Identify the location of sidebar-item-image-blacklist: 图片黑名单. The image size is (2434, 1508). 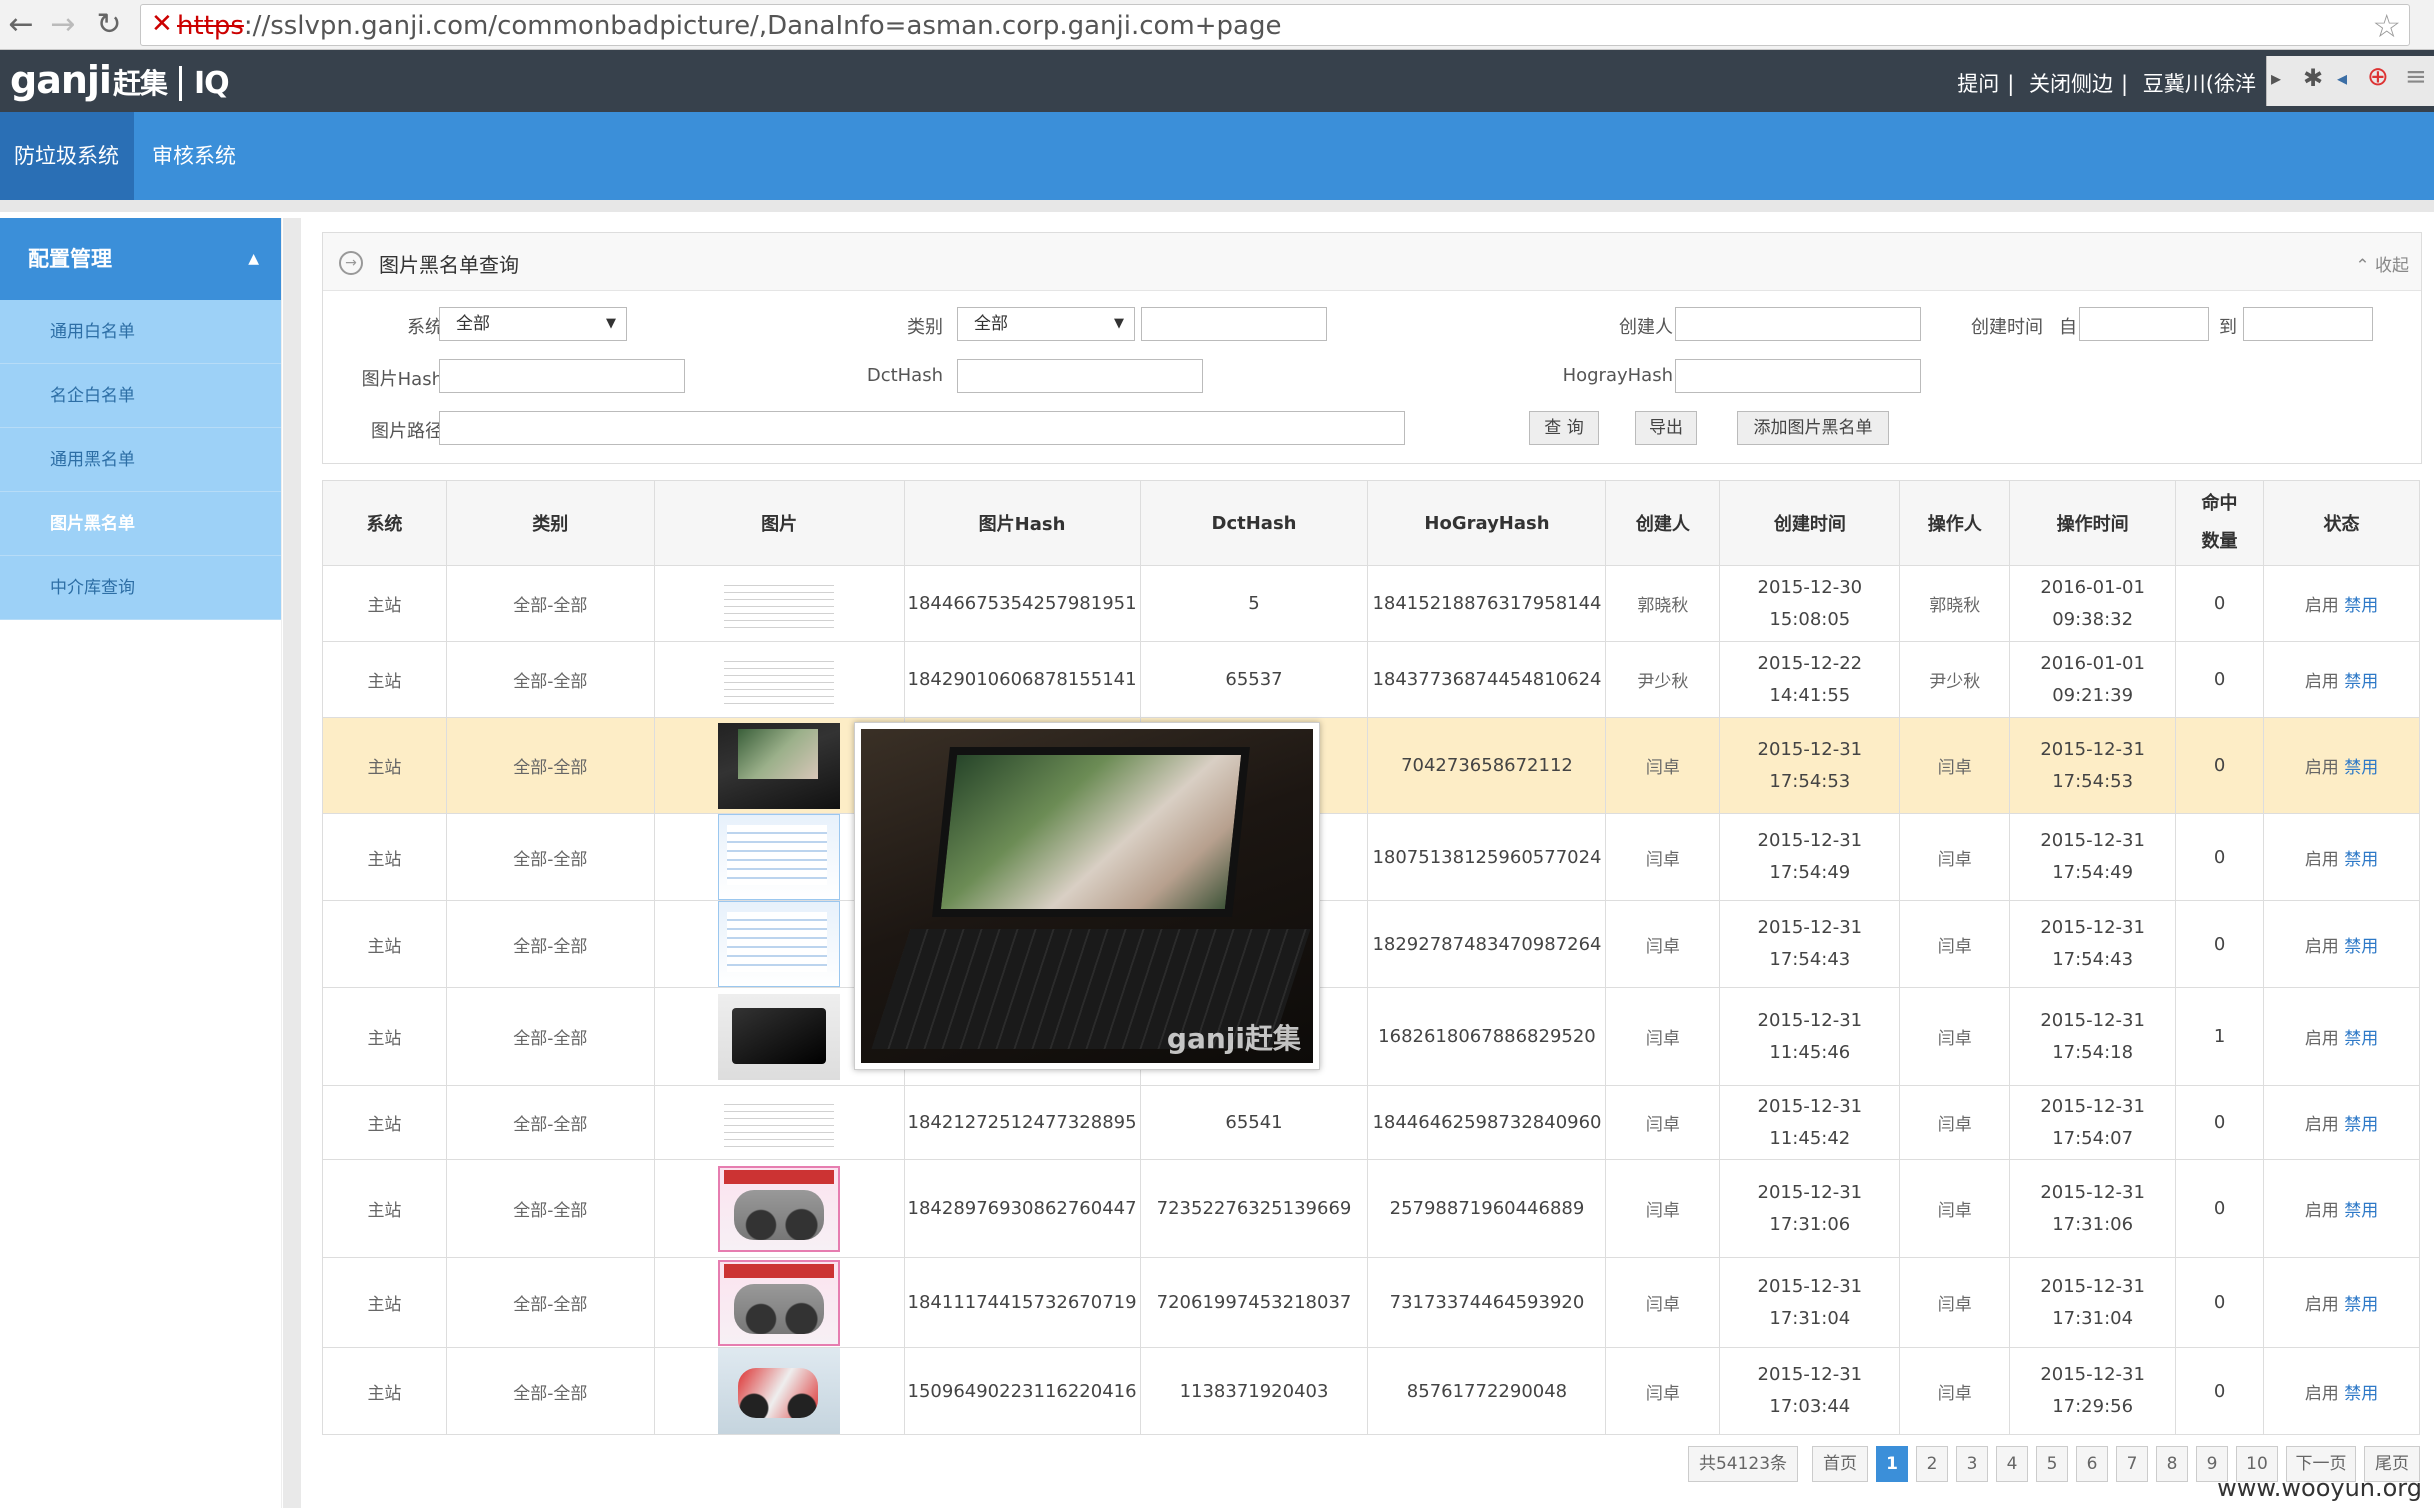
(140, 524).